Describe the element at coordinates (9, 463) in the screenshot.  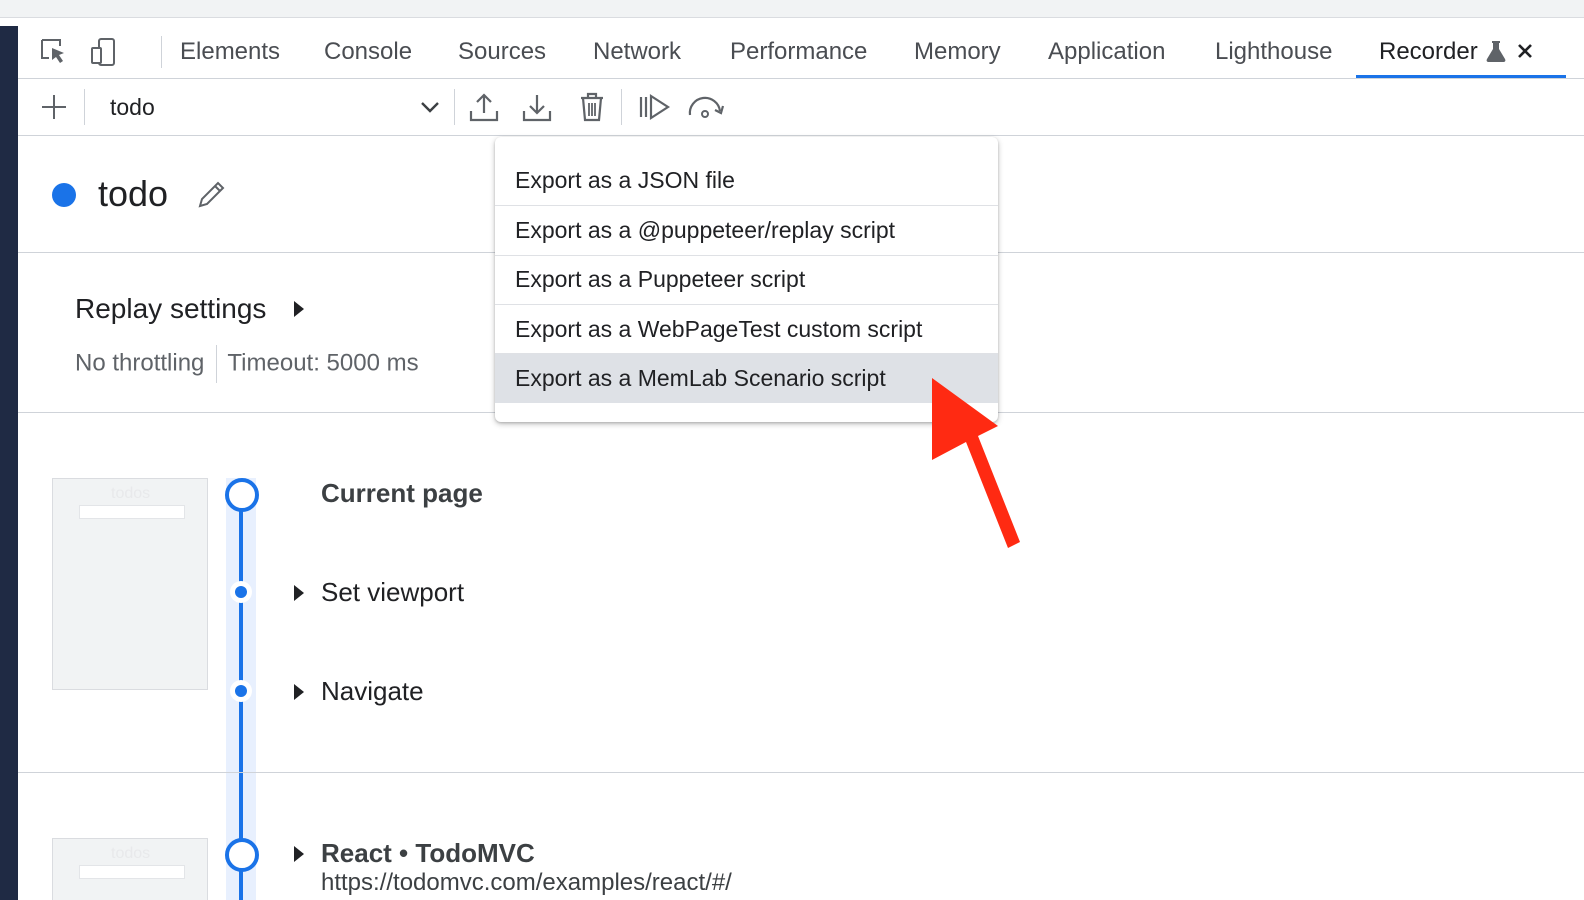
I see `page-left-edge` at that location.